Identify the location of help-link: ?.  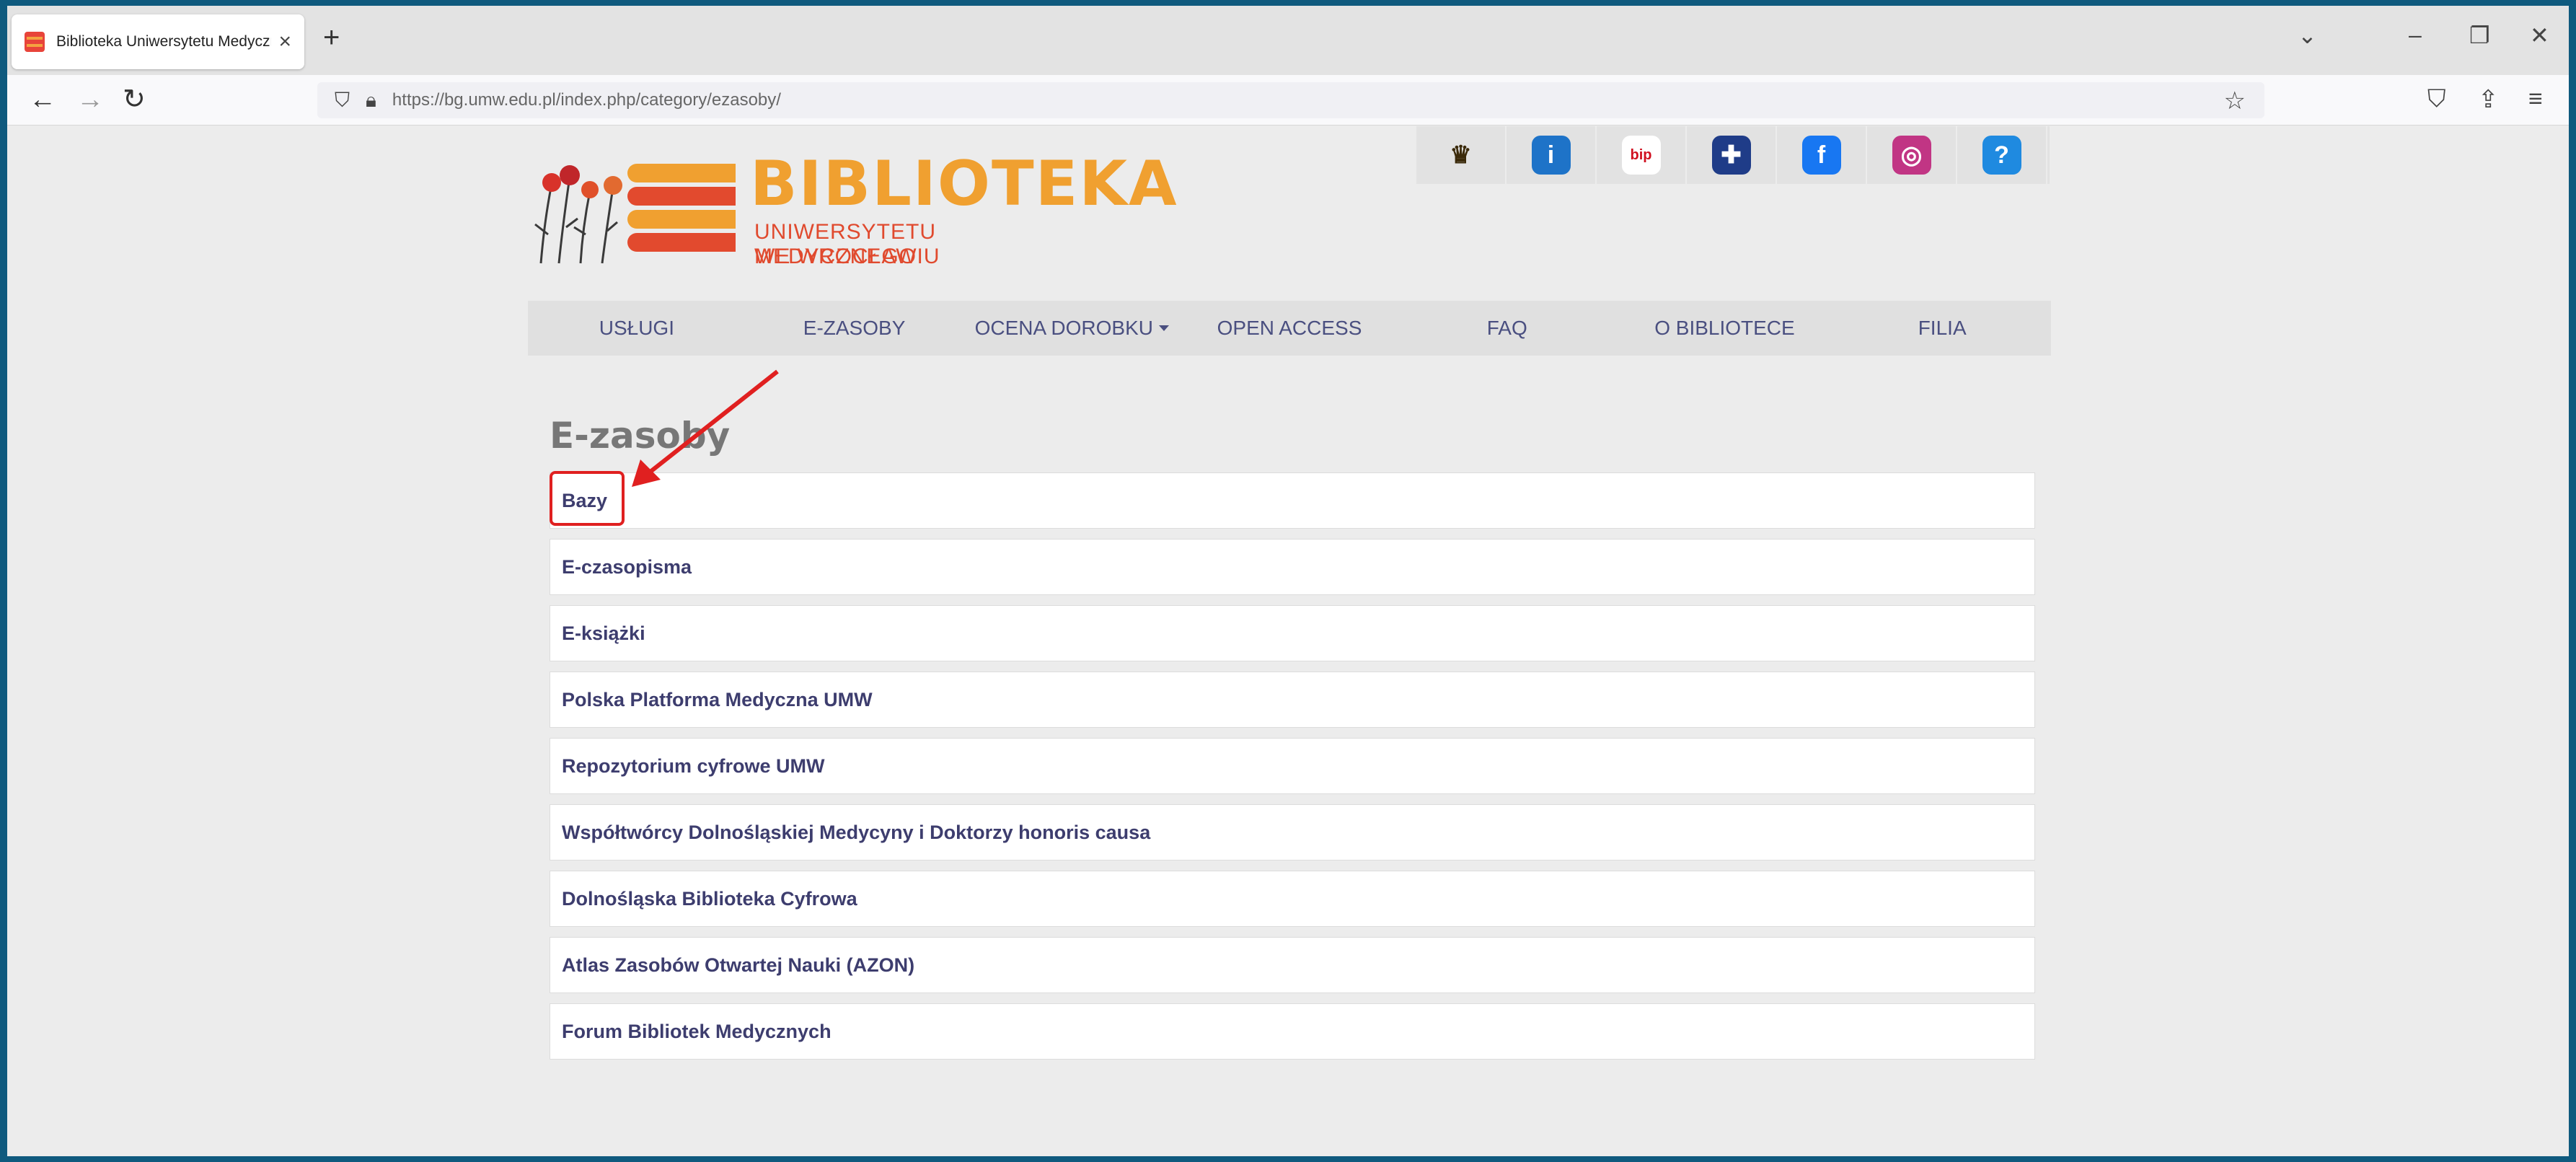
(2002, 155).